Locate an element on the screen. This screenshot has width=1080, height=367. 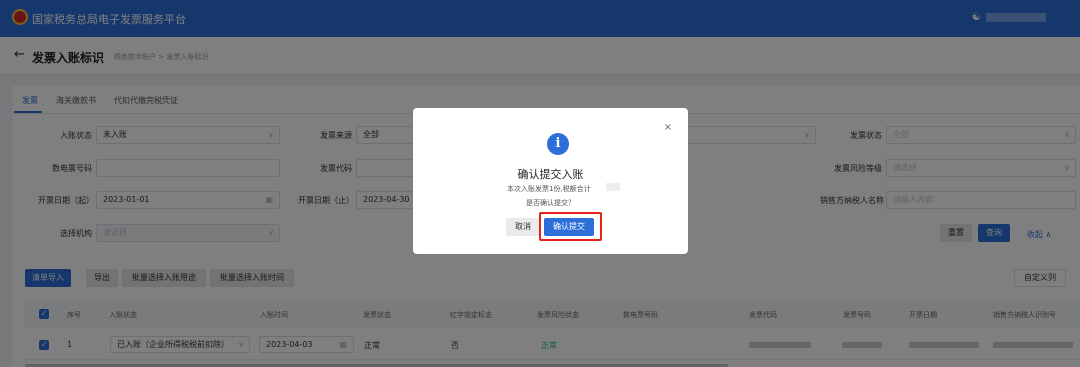
close-icon: × is located at coordinates (668, 127).